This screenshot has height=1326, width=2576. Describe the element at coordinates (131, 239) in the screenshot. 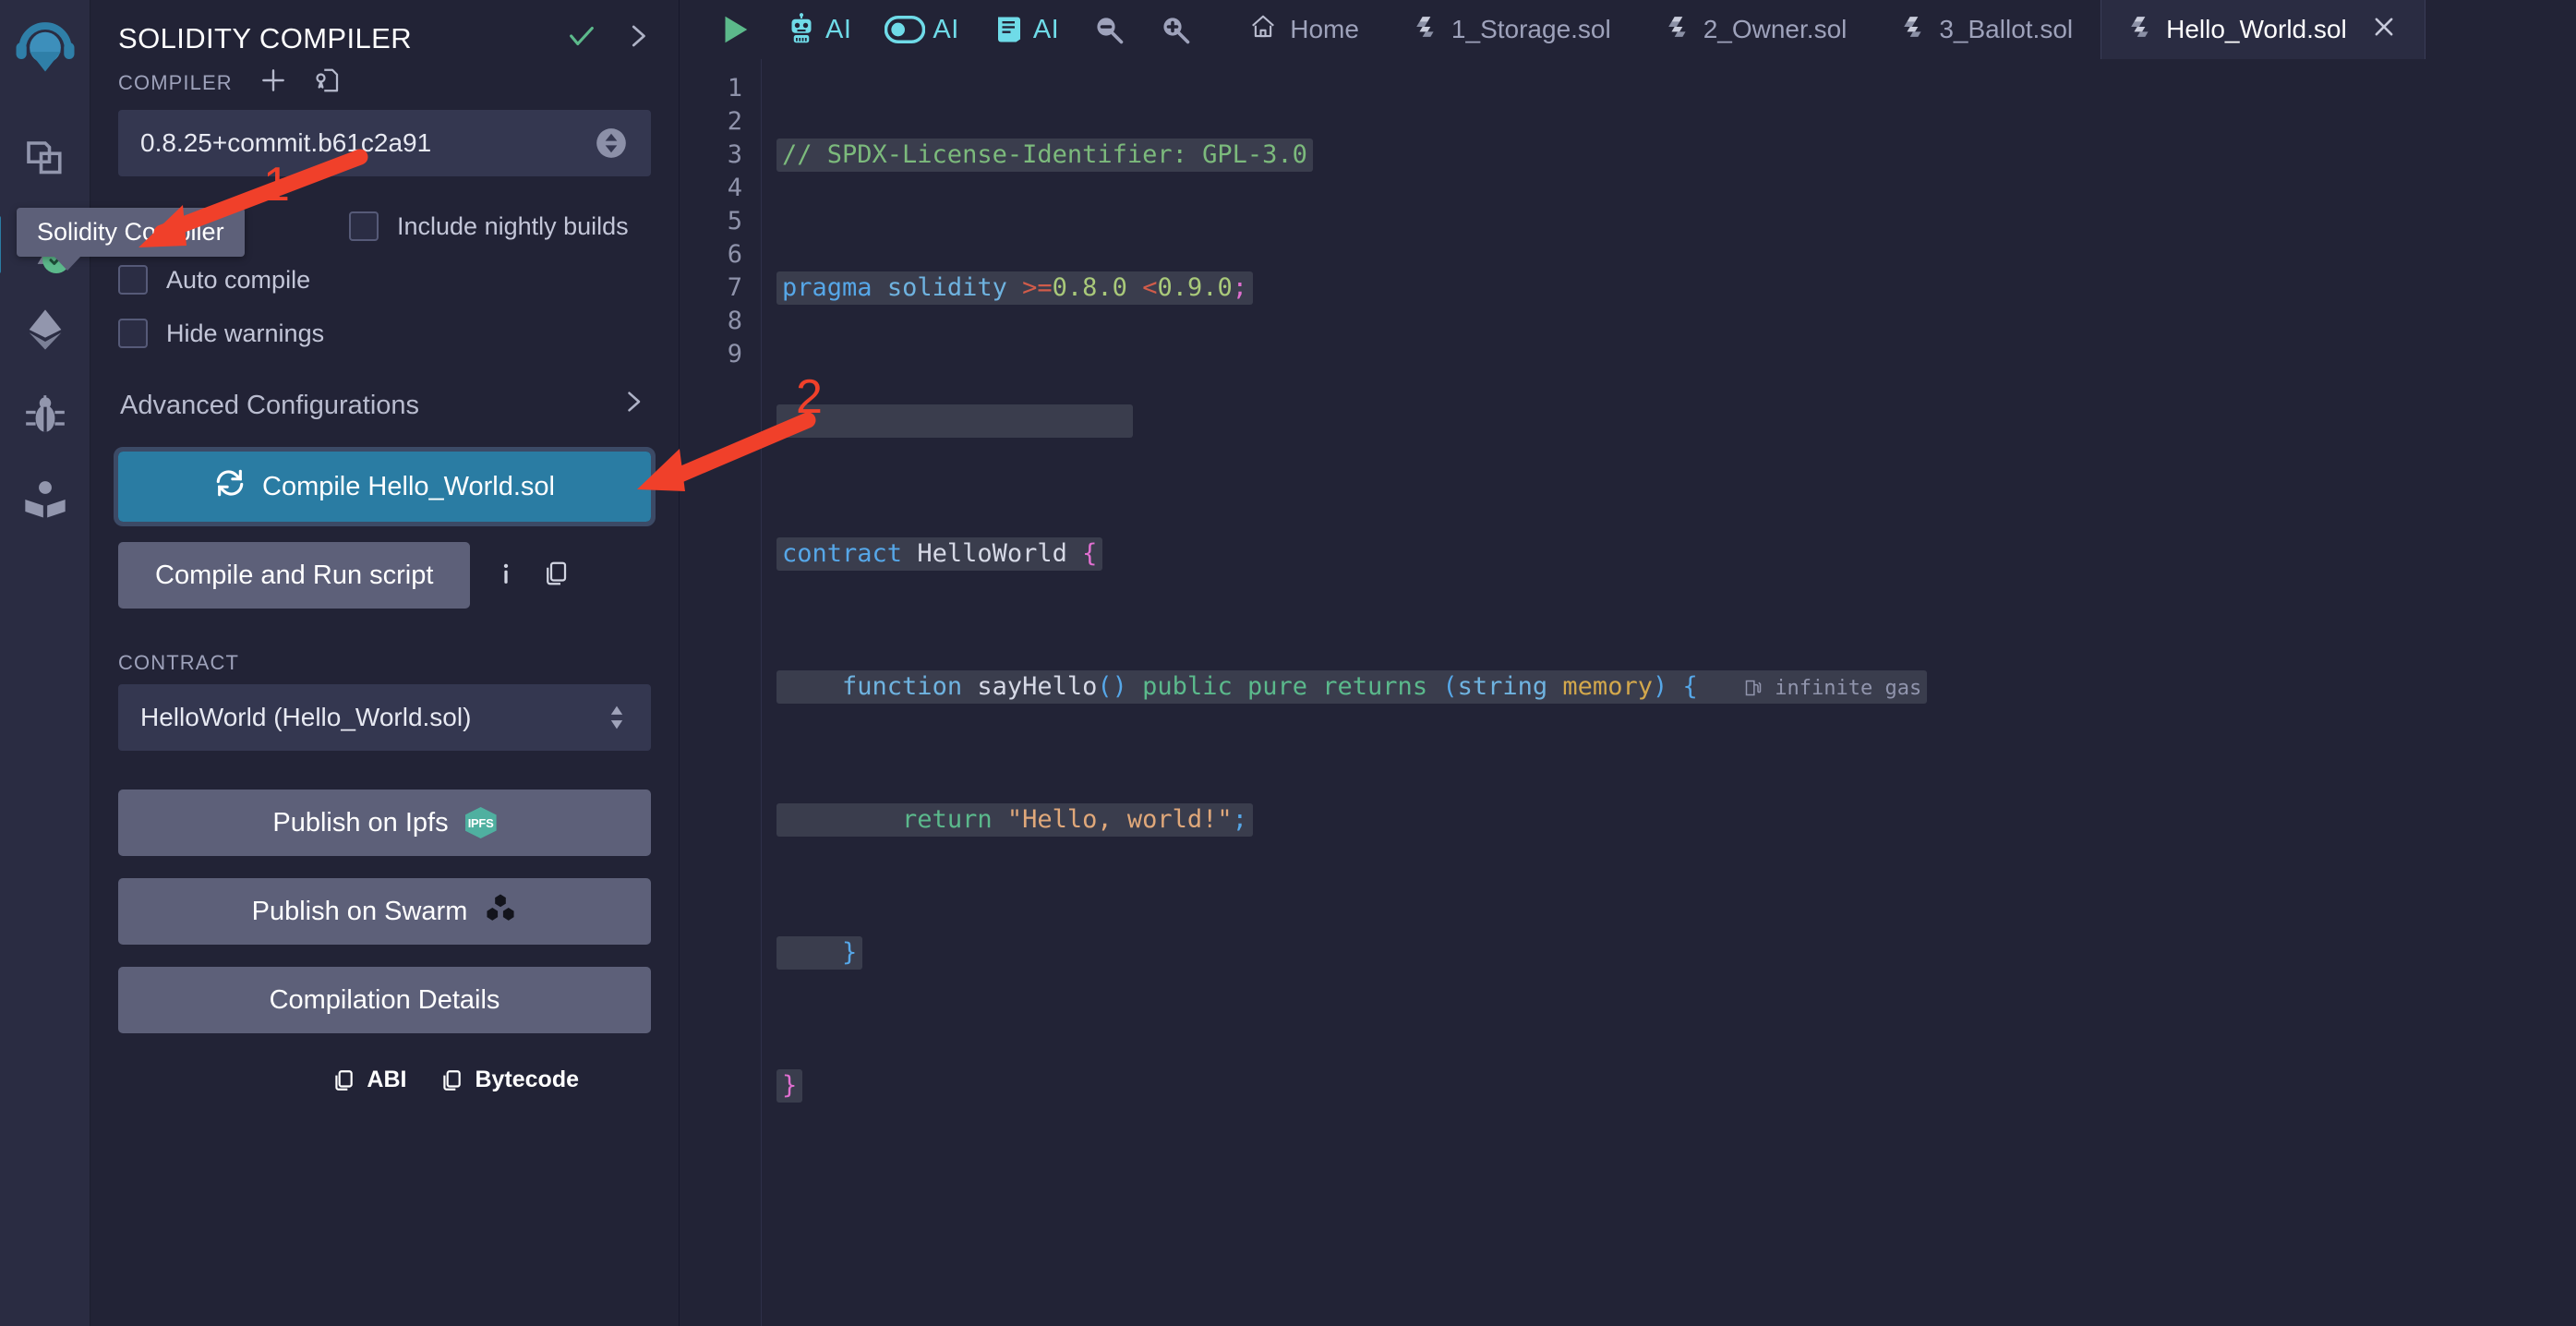

I see `solidity-compiler-tooltip: Solidity Compiler` at that location.